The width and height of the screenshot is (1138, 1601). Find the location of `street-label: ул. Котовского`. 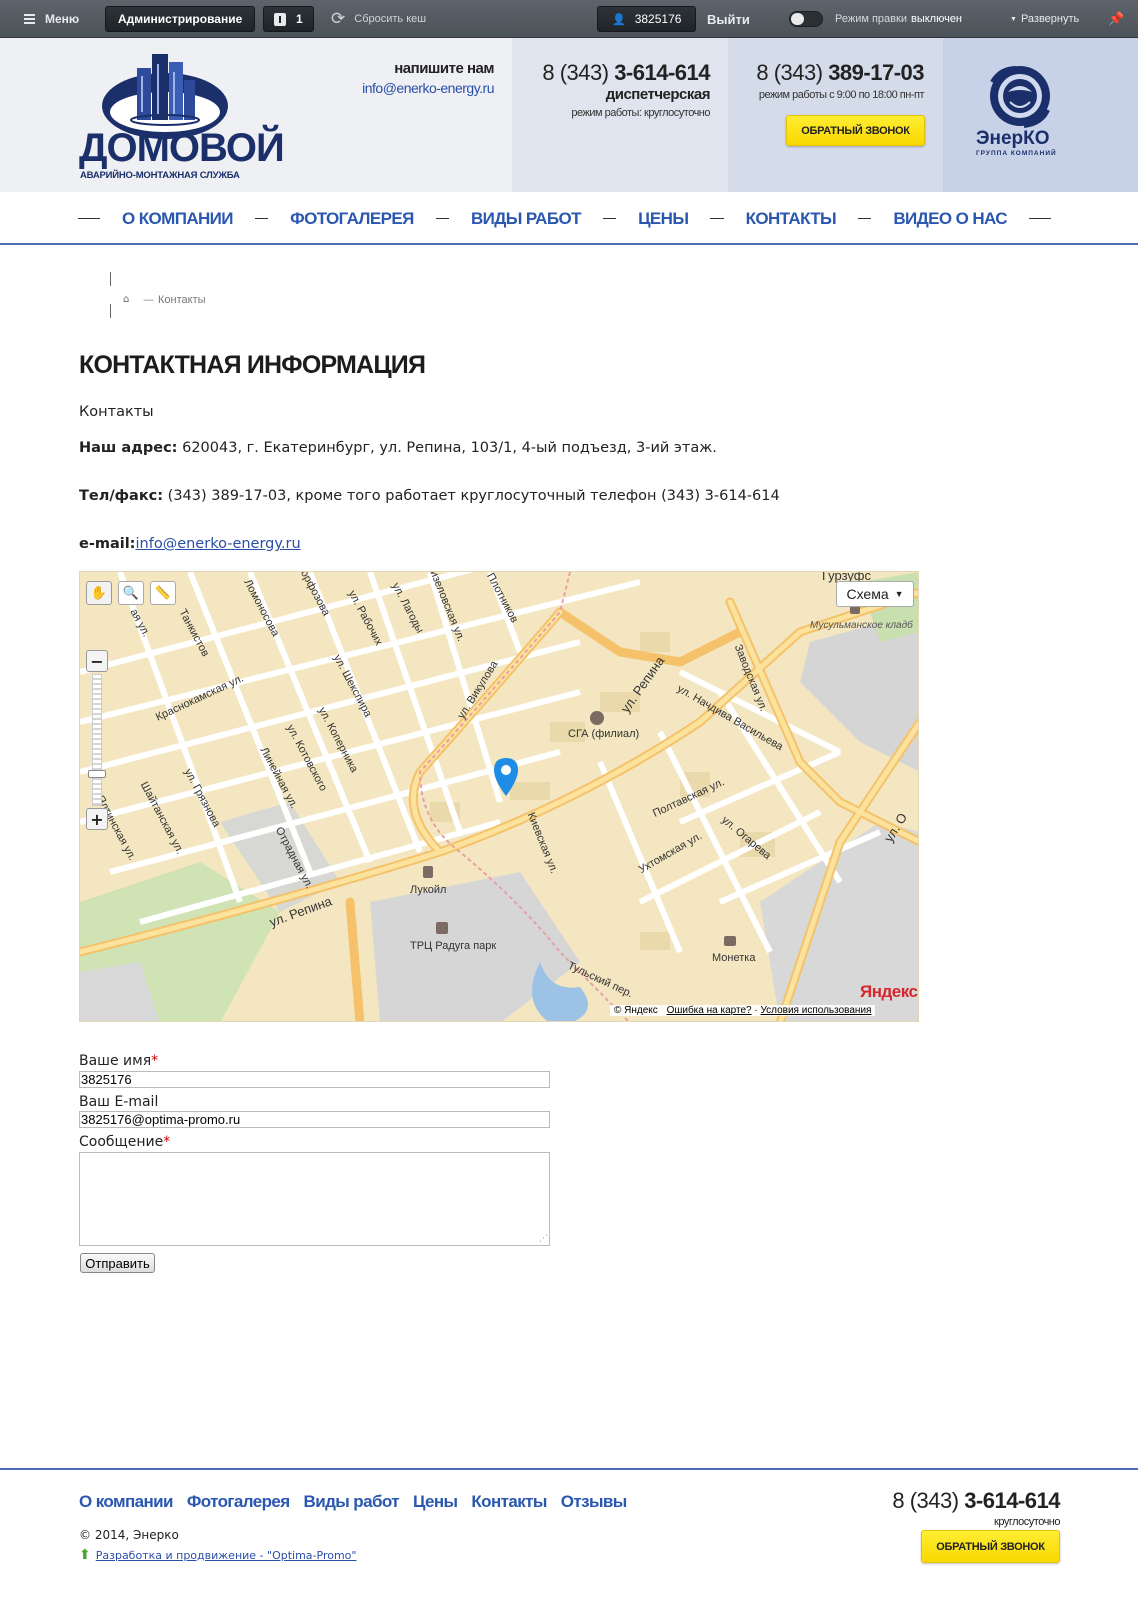

street-label: ул. Котовского is located at coordinates (307, 758).